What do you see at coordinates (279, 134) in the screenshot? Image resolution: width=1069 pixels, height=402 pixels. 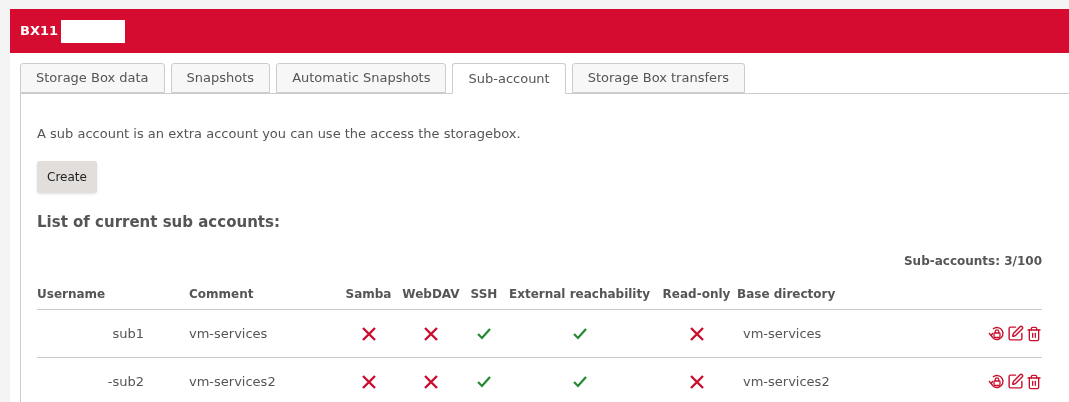 I see `description: A sub account is an extra account you can use the access the storagebox.` at bounding box center [279, 134].